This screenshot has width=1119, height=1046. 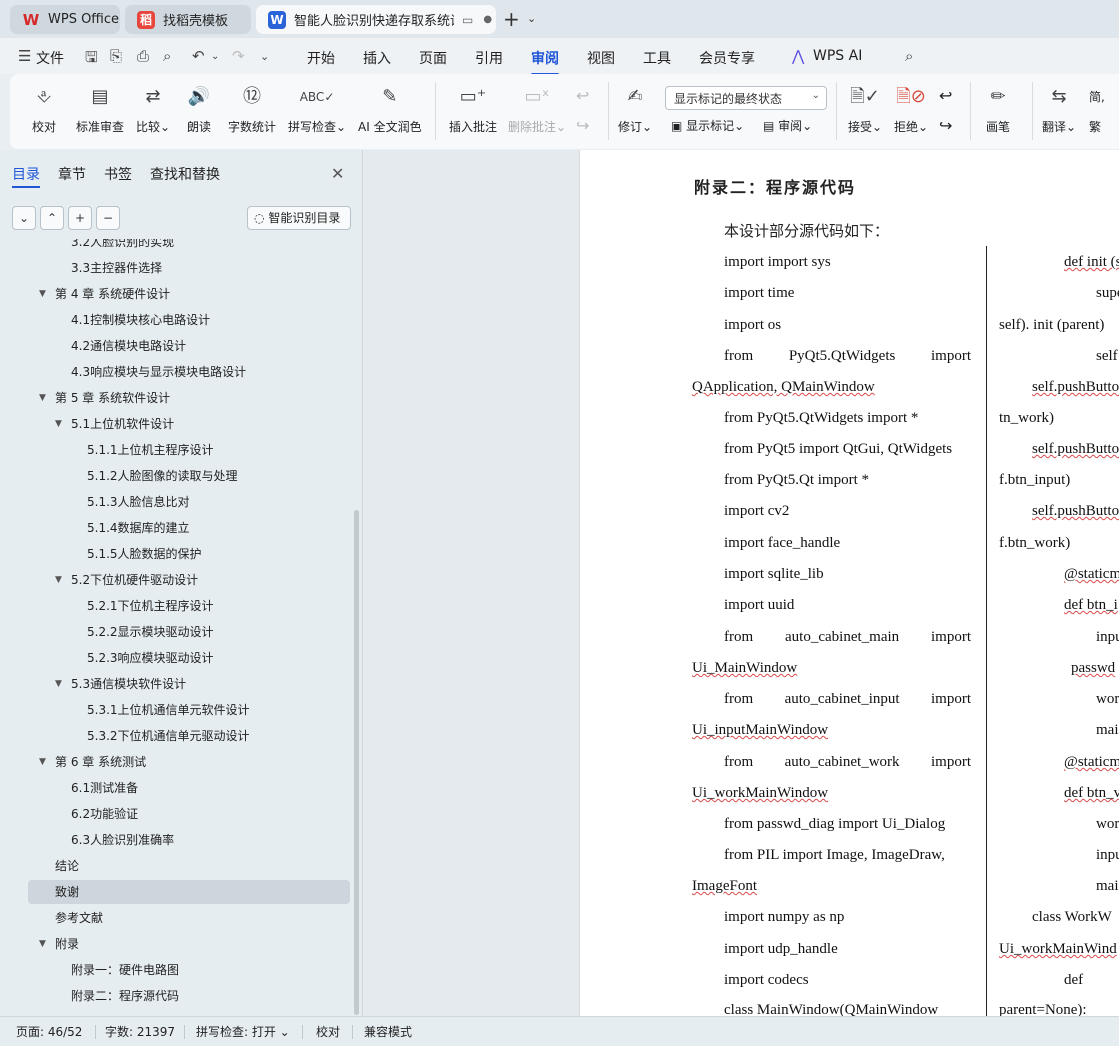 I want to click on toc-item: 6.3人脸识别准确率, so click(x=189, y=840).